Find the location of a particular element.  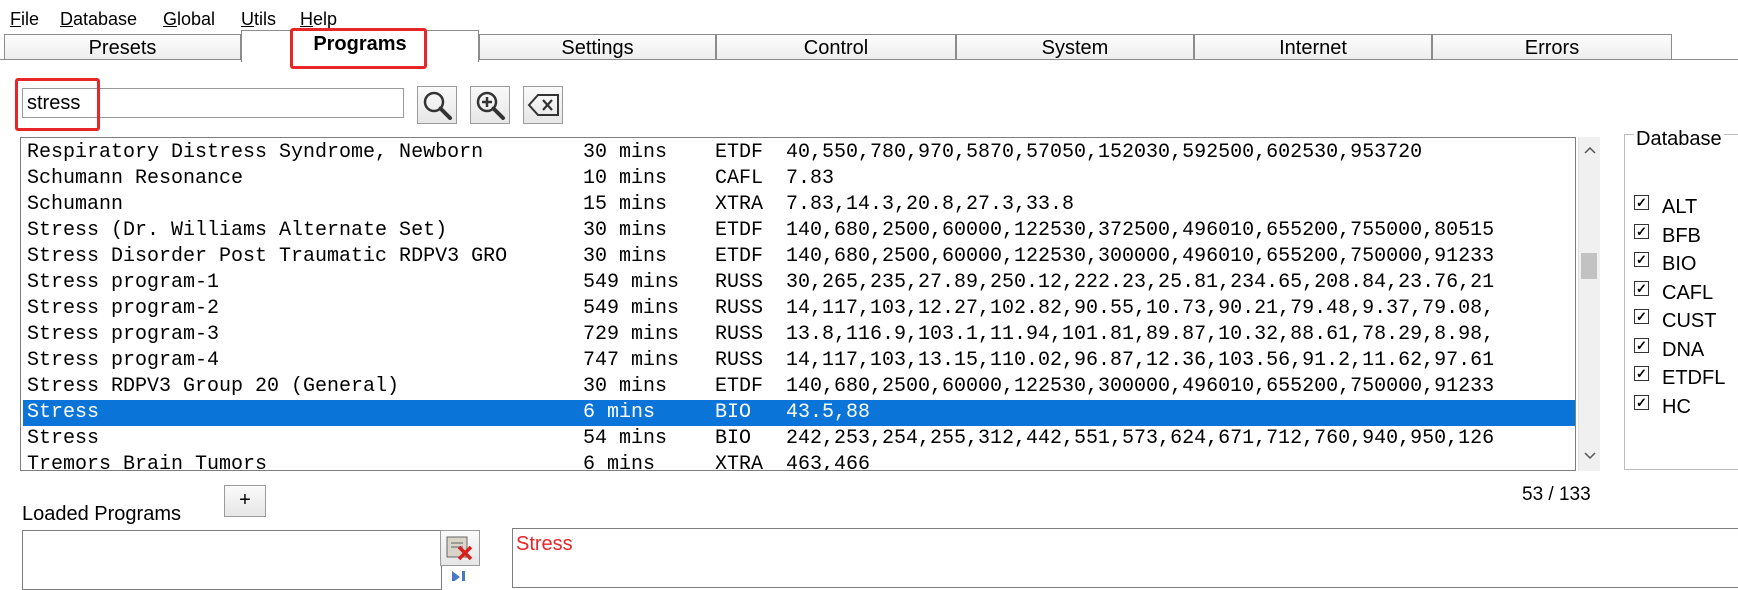

program-row: Stress 6 mins BIO 43.5,88 is located at coordinates (799, 413).